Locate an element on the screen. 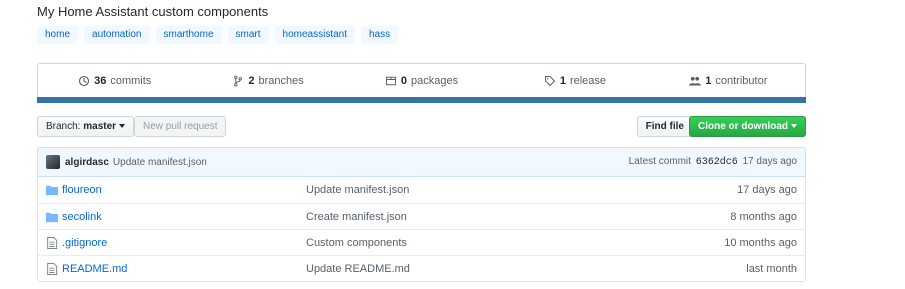 This screenshot has height=289, width=905. contributors-count: 1 is located at coordinates (708, 81).